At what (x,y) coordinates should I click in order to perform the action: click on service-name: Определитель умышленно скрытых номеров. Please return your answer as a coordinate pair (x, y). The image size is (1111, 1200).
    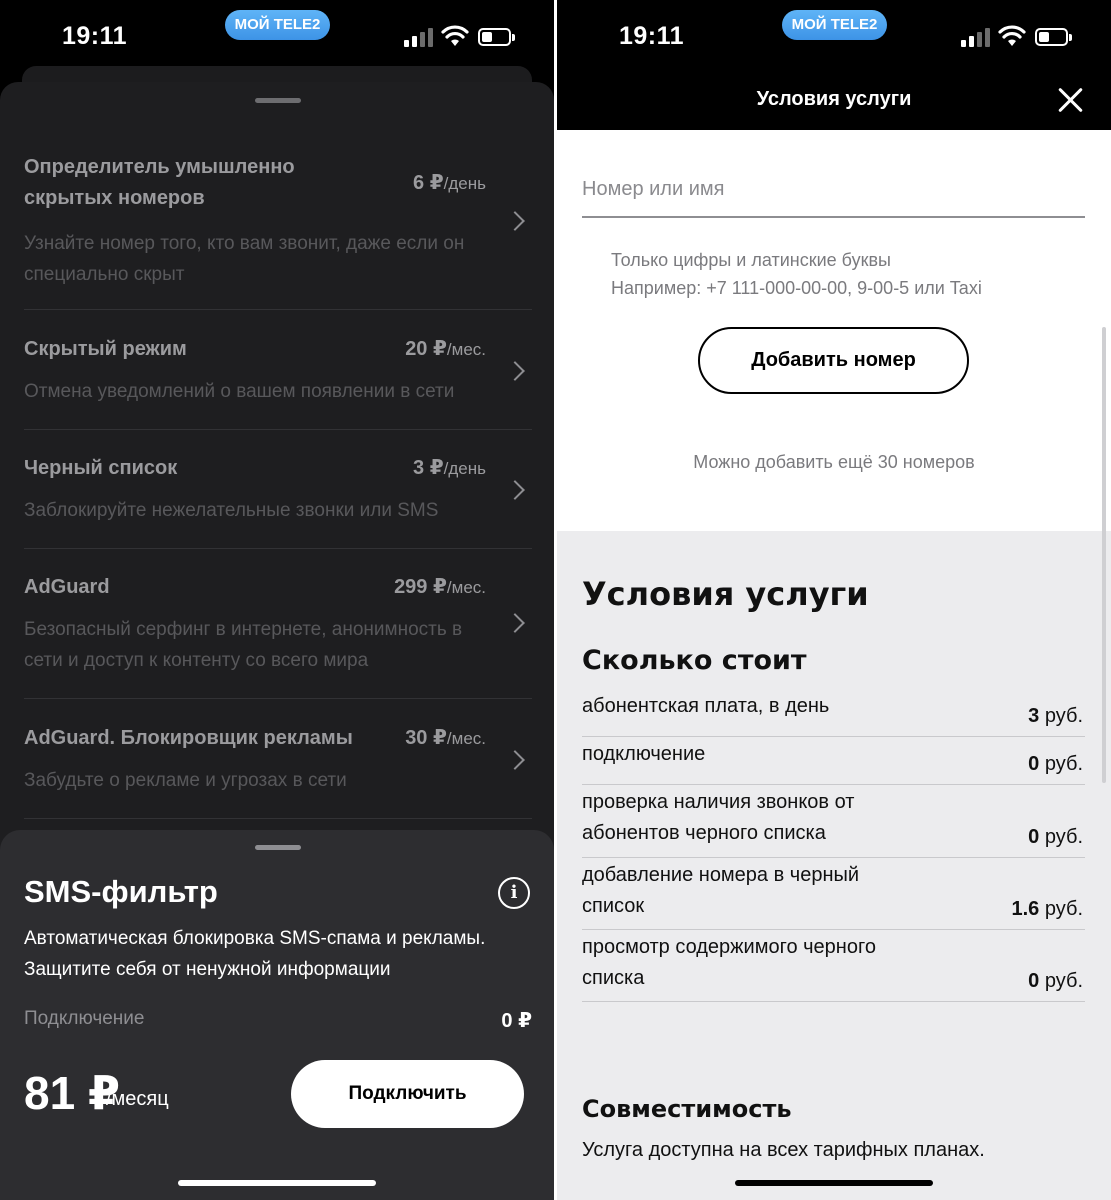
    Looking at the image, I should click on (159, 182).